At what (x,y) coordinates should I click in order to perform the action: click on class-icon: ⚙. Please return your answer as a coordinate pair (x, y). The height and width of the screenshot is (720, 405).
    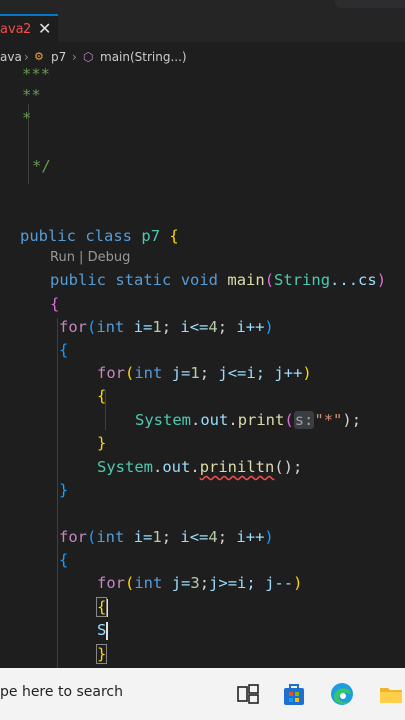
    Looking at the image, I should click on (39, 56).